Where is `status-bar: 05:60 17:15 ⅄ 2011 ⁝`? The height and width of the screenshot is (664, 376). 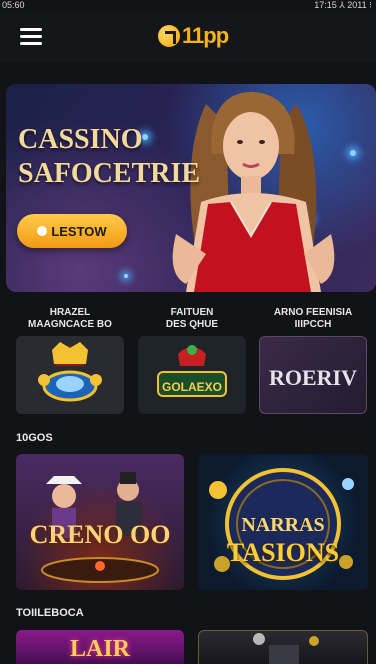
status-bar: 05:60 17:15 ⅄ 2011 ⁝ is located at coordinates (188, 6).